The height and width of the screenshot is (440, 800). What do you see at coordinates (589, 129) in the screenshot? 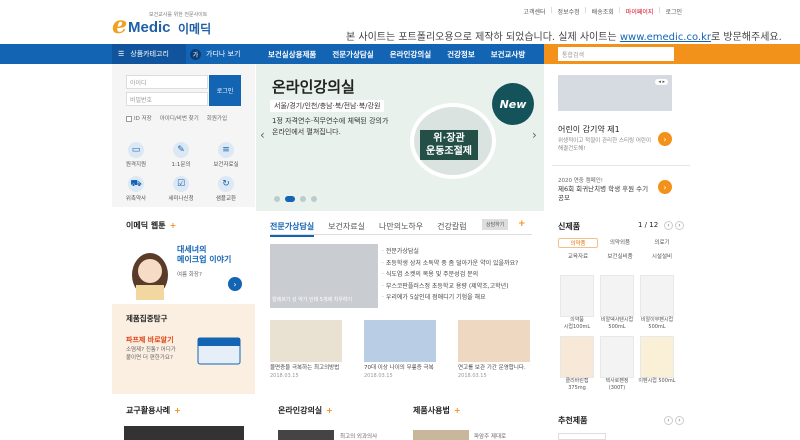
I see `promo-title: 어린이 감기약 제1` at bounding box center [589, 129].